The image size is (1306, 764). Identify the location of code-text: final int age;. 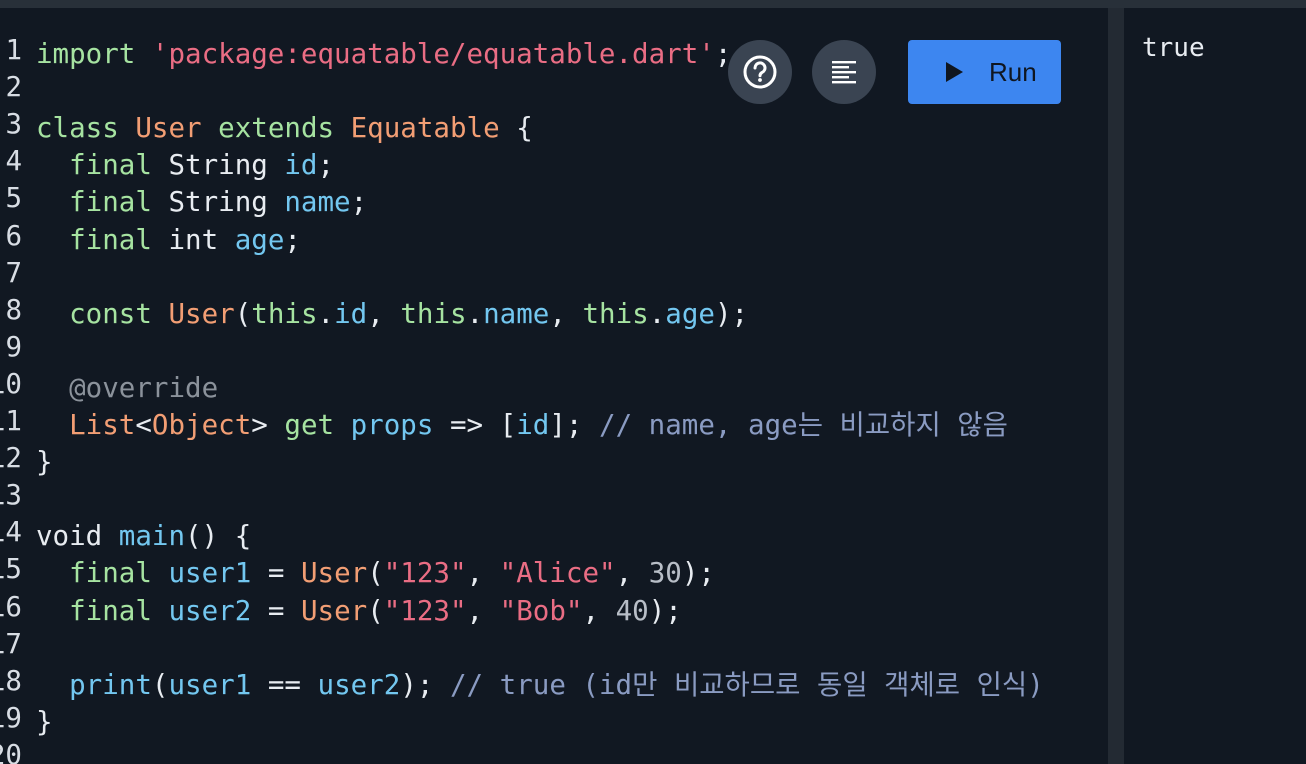
(168, 240).